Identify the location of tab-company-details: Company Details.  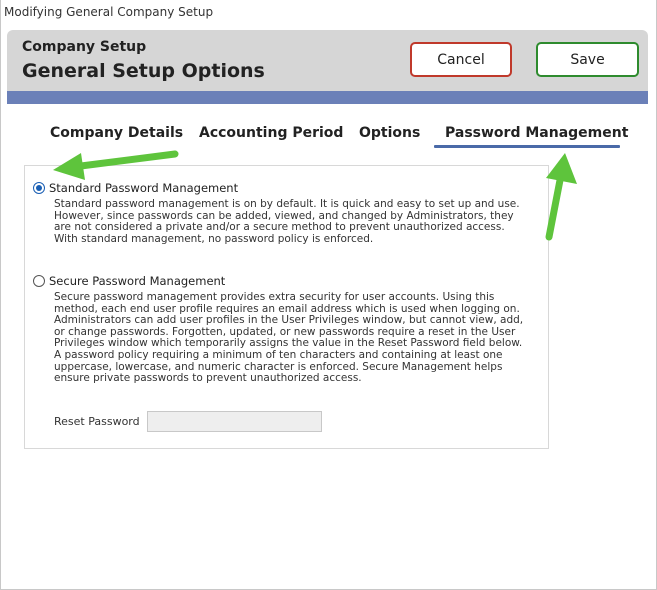
(116, 133).